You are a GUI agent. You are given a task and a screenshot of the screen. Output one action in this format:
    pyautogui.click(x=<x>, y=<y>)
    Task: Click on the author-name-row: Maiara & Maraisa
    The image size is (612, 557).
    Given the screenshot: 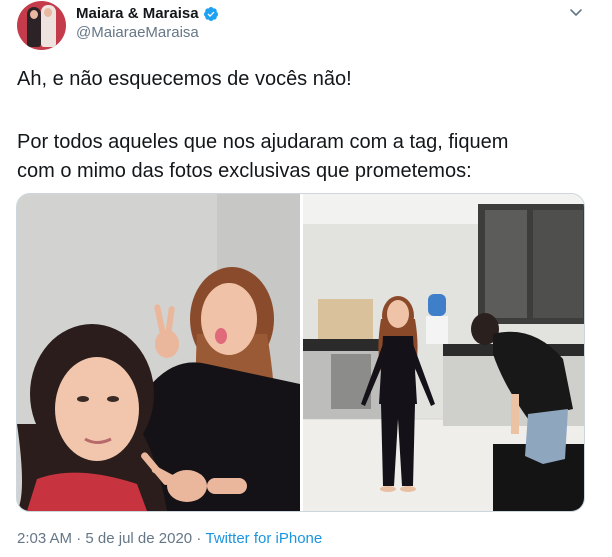 What is the action you would take?
    pyautogui.click(x=147, y=13)
    